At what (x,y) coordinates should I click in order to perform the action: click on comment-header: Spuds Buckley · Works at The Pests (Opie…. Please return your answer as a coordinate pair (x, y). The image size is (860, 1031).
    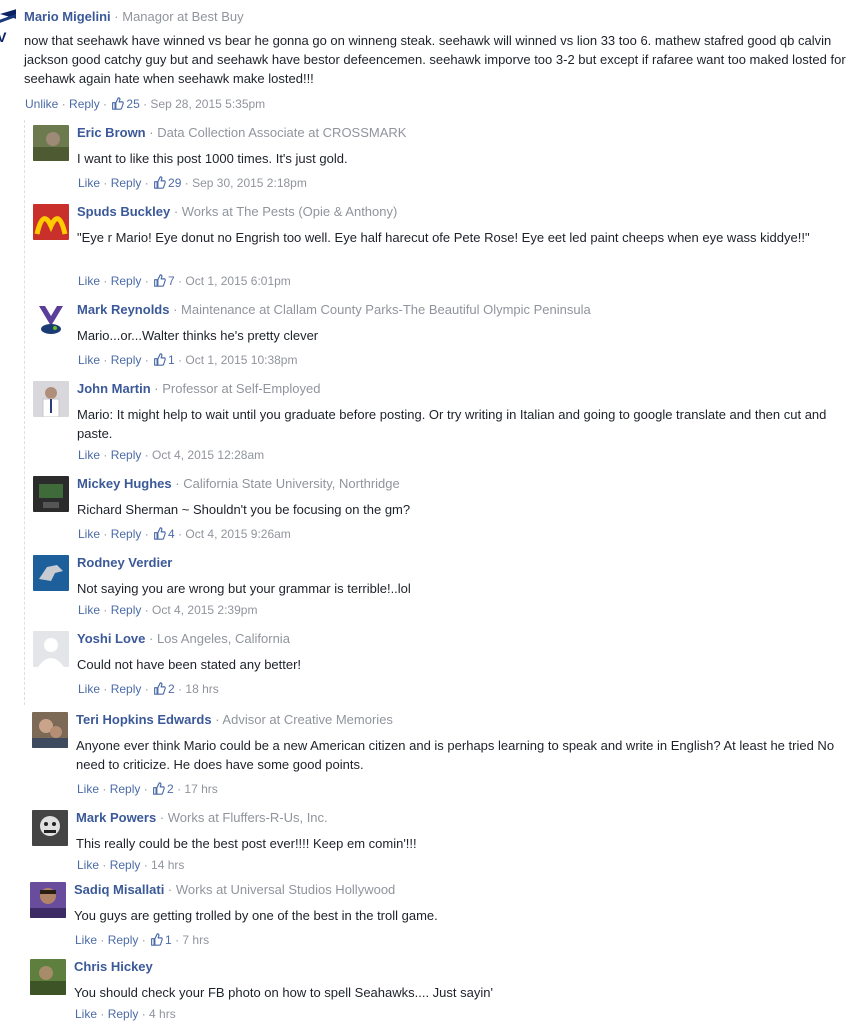
    Looking at the image, I should click on (237, 212).